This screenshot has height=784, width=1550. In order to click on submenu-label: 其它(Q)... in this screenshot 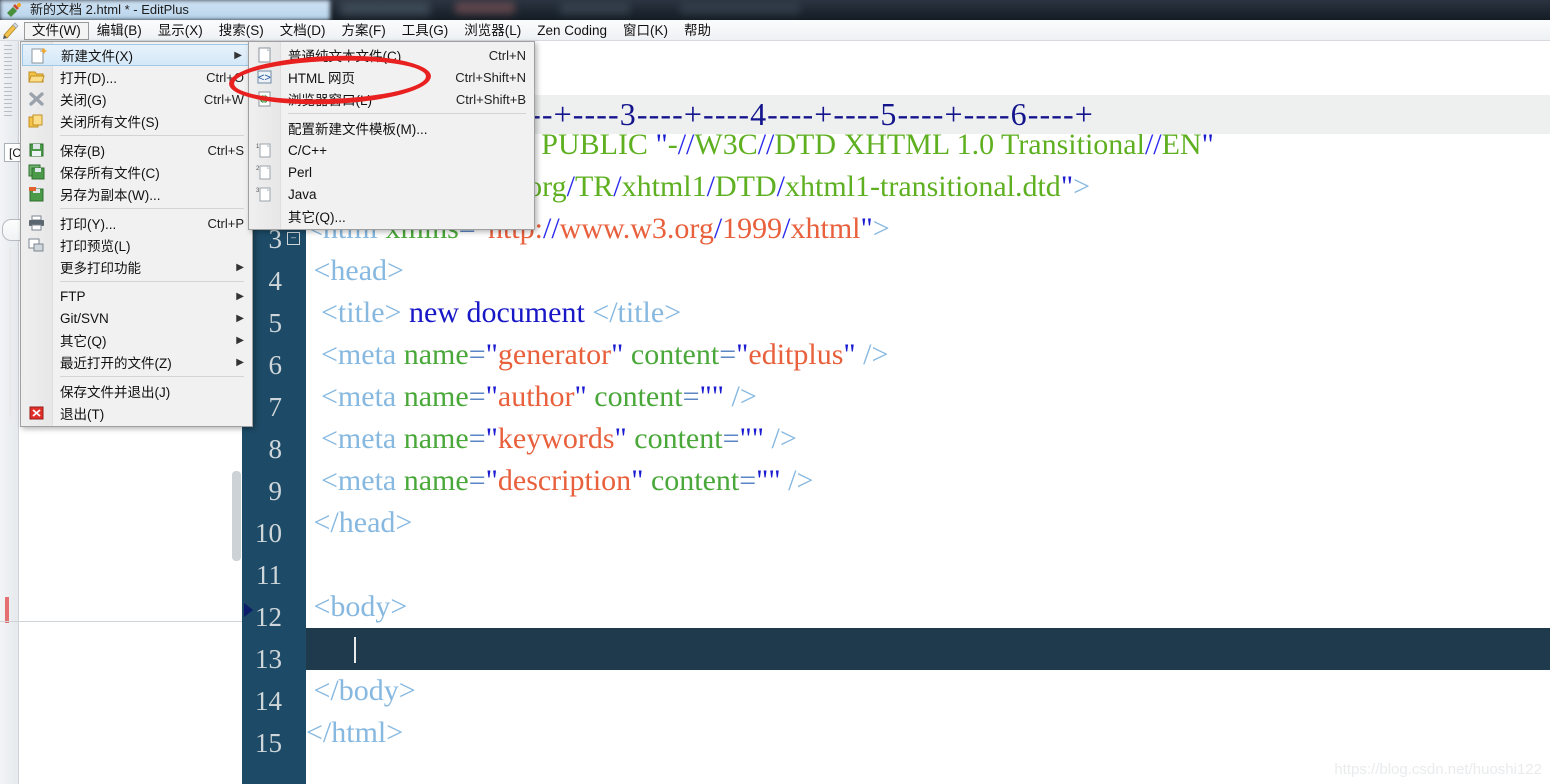, I will do `click(317, 217)`.